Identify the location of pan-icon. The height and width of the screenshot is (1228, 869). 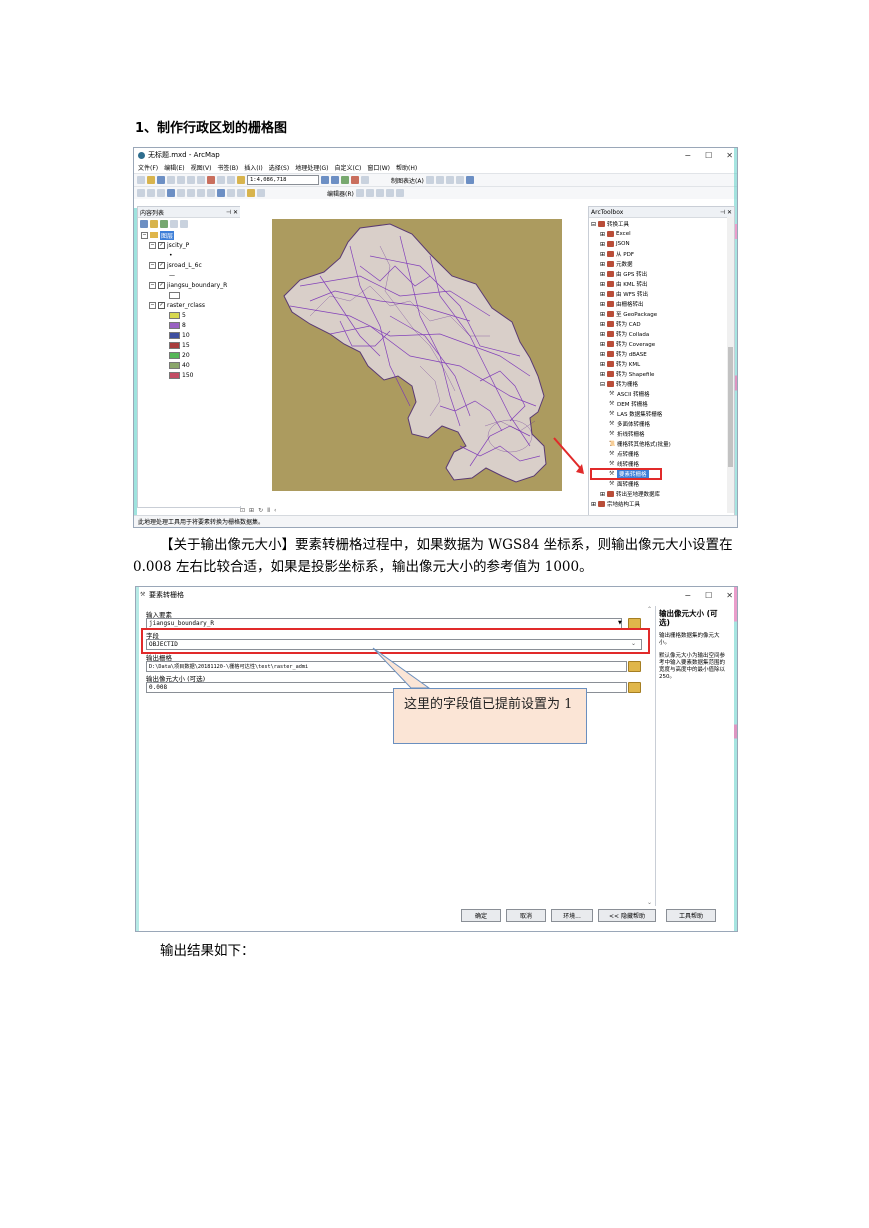
(161, 193).